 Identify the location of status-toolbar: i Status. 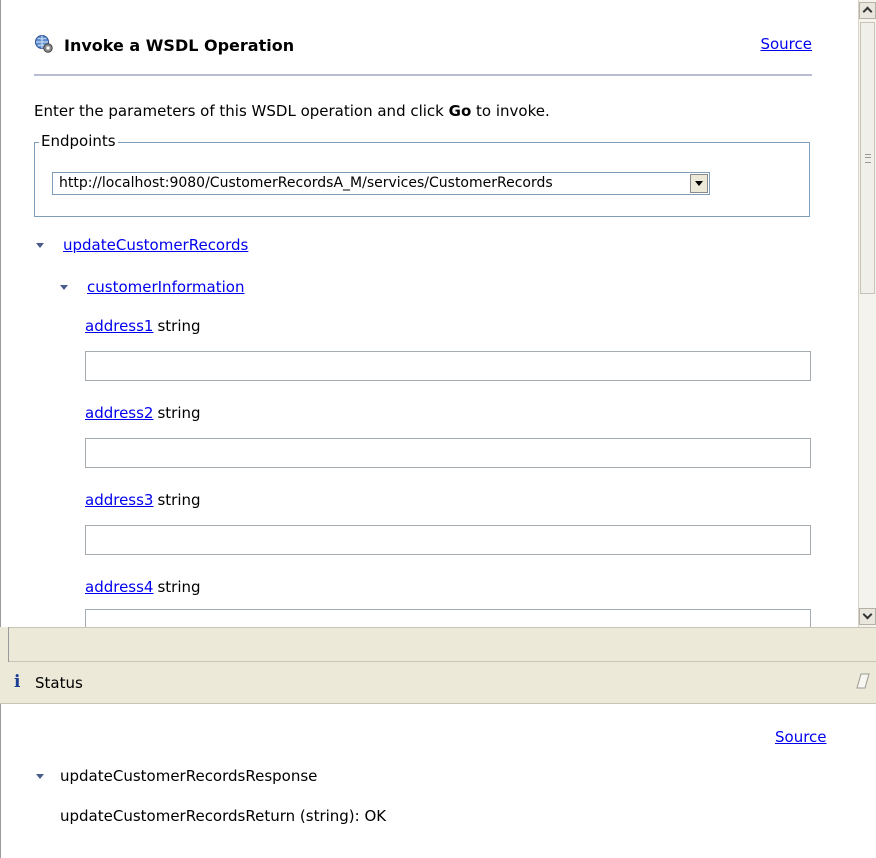
(438, 683).